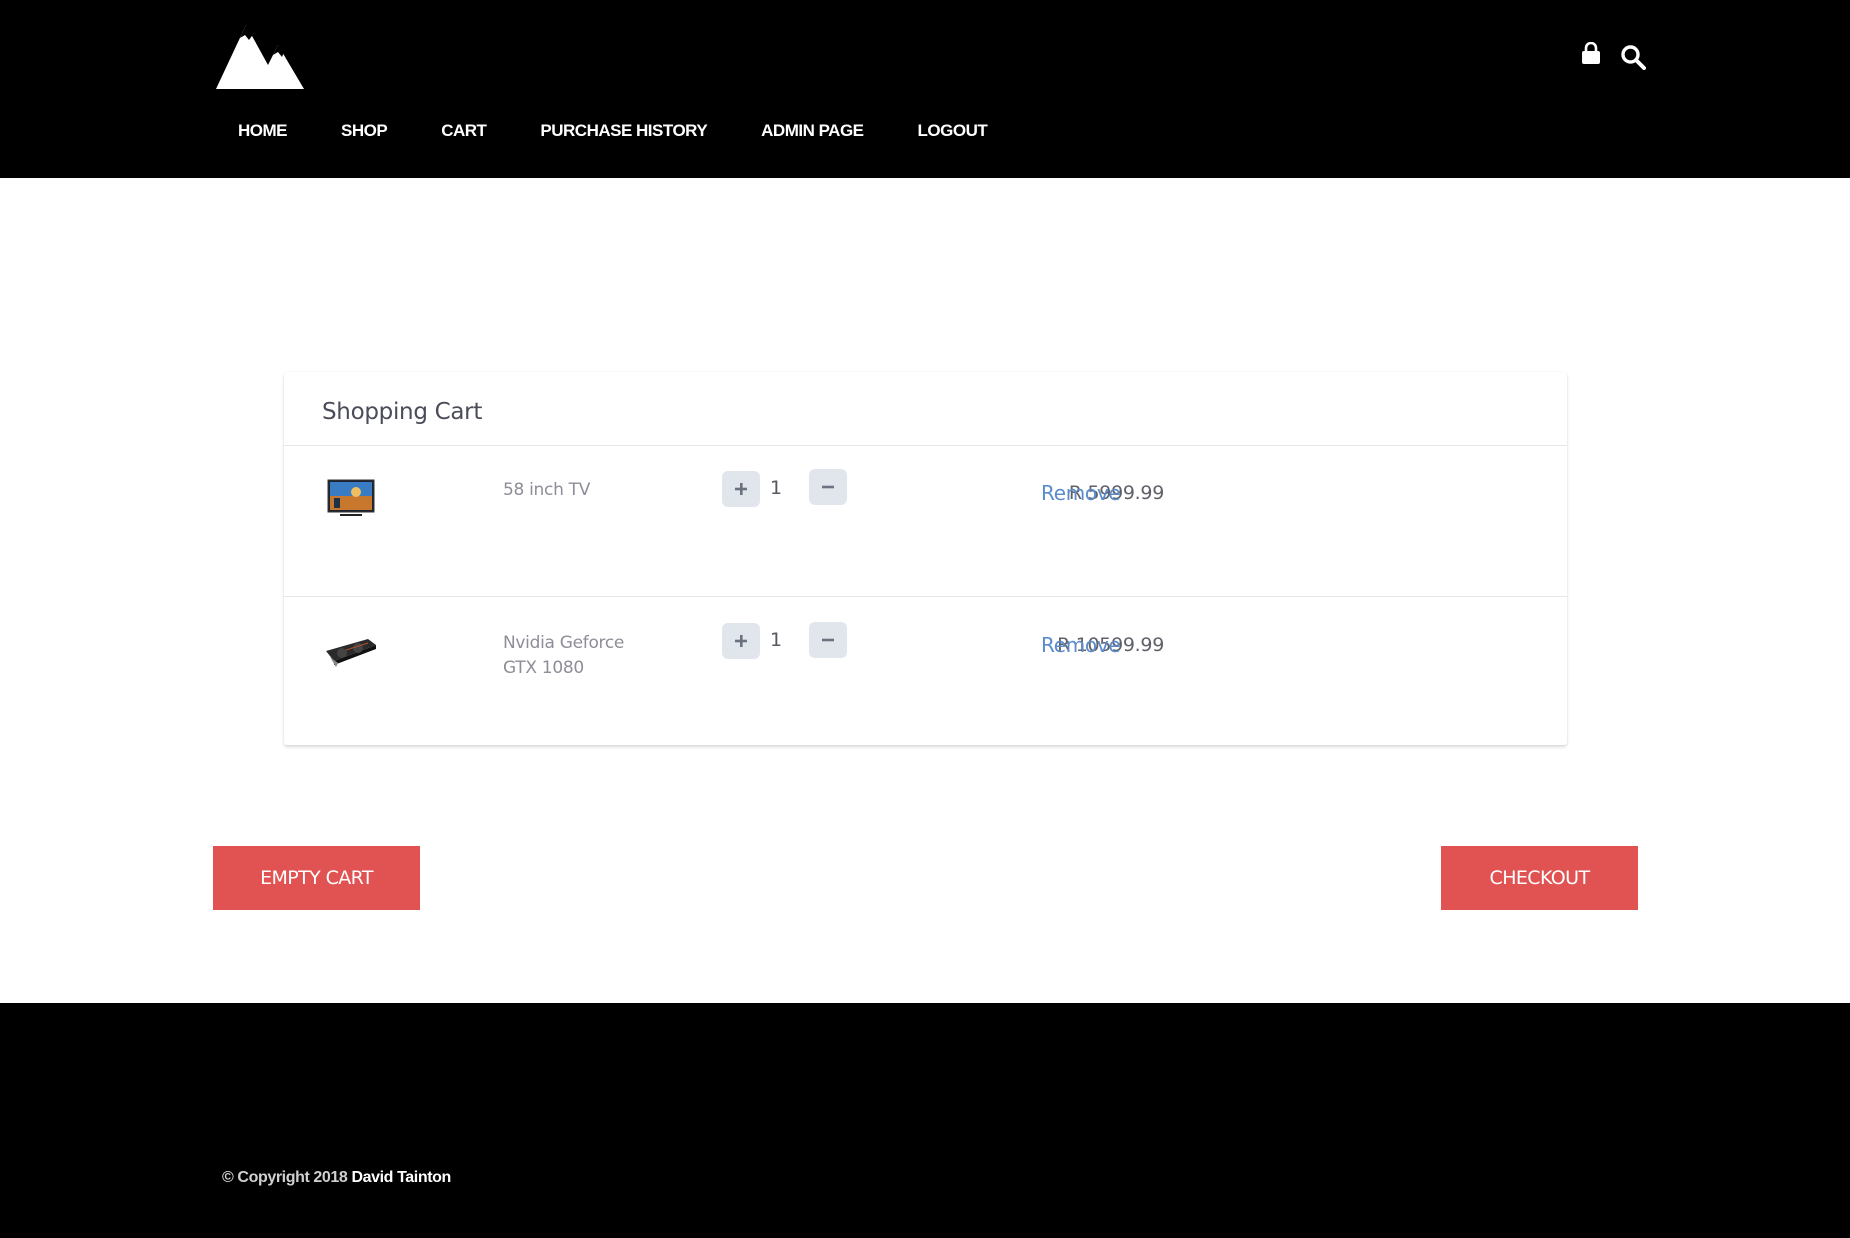  Describe the element at coordinates (364, 131) in the screenshot. I see `nav-shop: SHOP` at that location.